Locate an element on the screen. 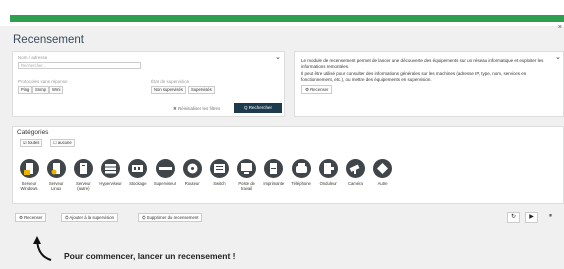  probe-snmp: Snmp is located at coordinates (40, 90).